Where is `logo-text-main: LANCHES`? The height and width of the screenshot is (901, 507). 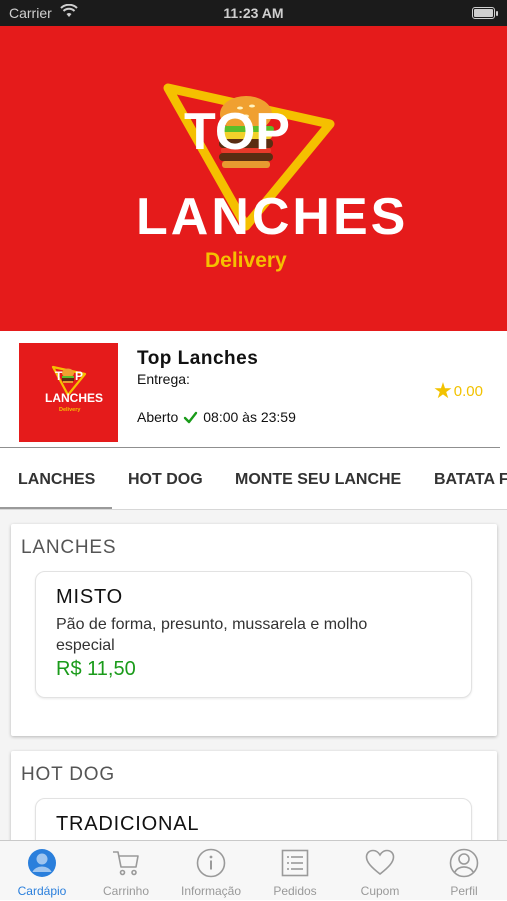
logo-text-main: LANCHES is located at coordinates (272, 217).